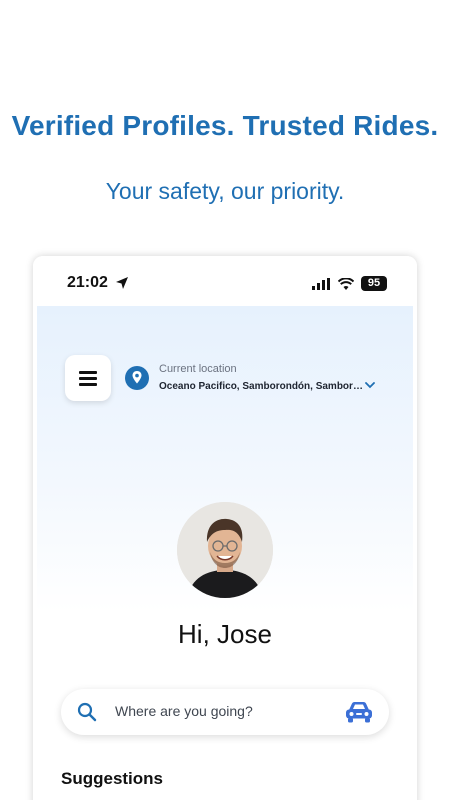 This screenshot has height=800, width=450. Describe the element at coordinates (225, 281) in the screenshot. I see `status-bar: 21:02 95` at that location.